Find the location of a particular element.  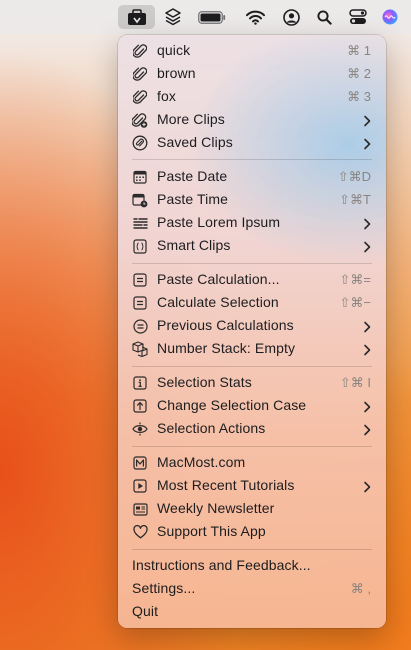

menu-item-paste-calculation: Paste Calculation... ⇧⌘= is located at coordinates (252, 280).